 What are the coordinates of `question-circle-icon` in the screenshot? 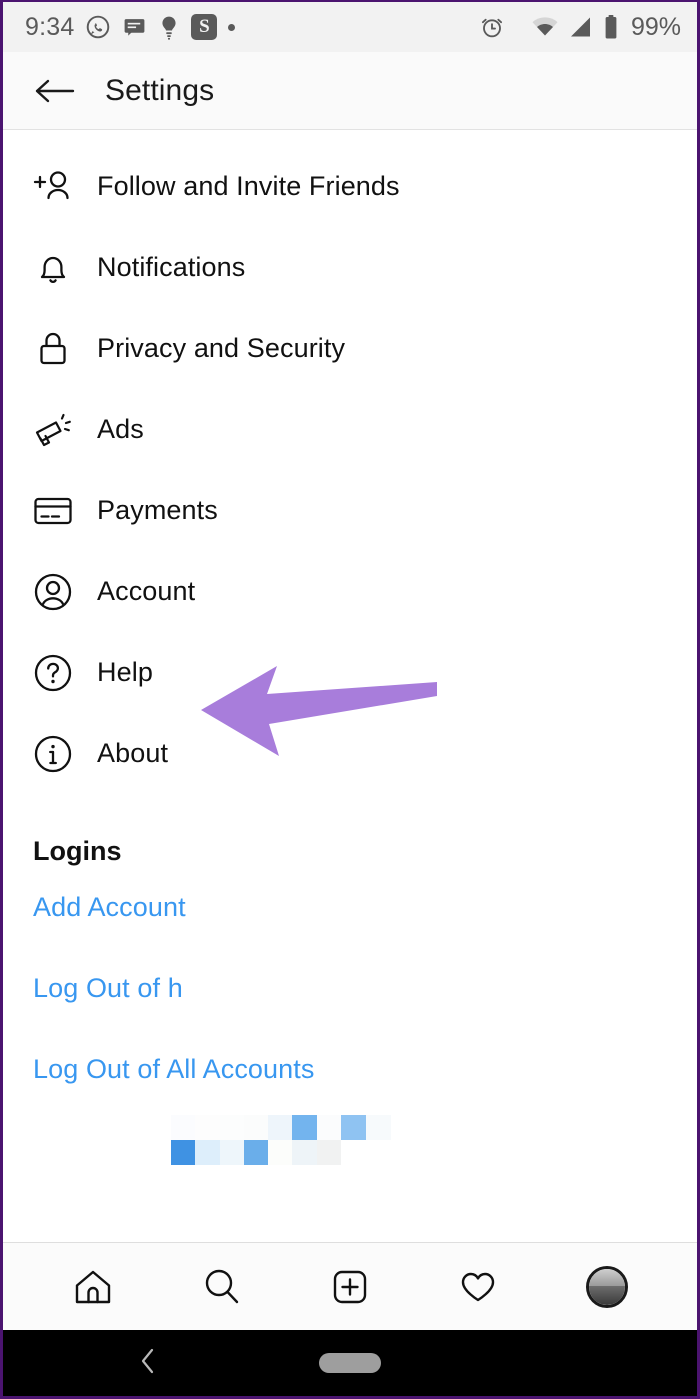 It's located at (53, 673).